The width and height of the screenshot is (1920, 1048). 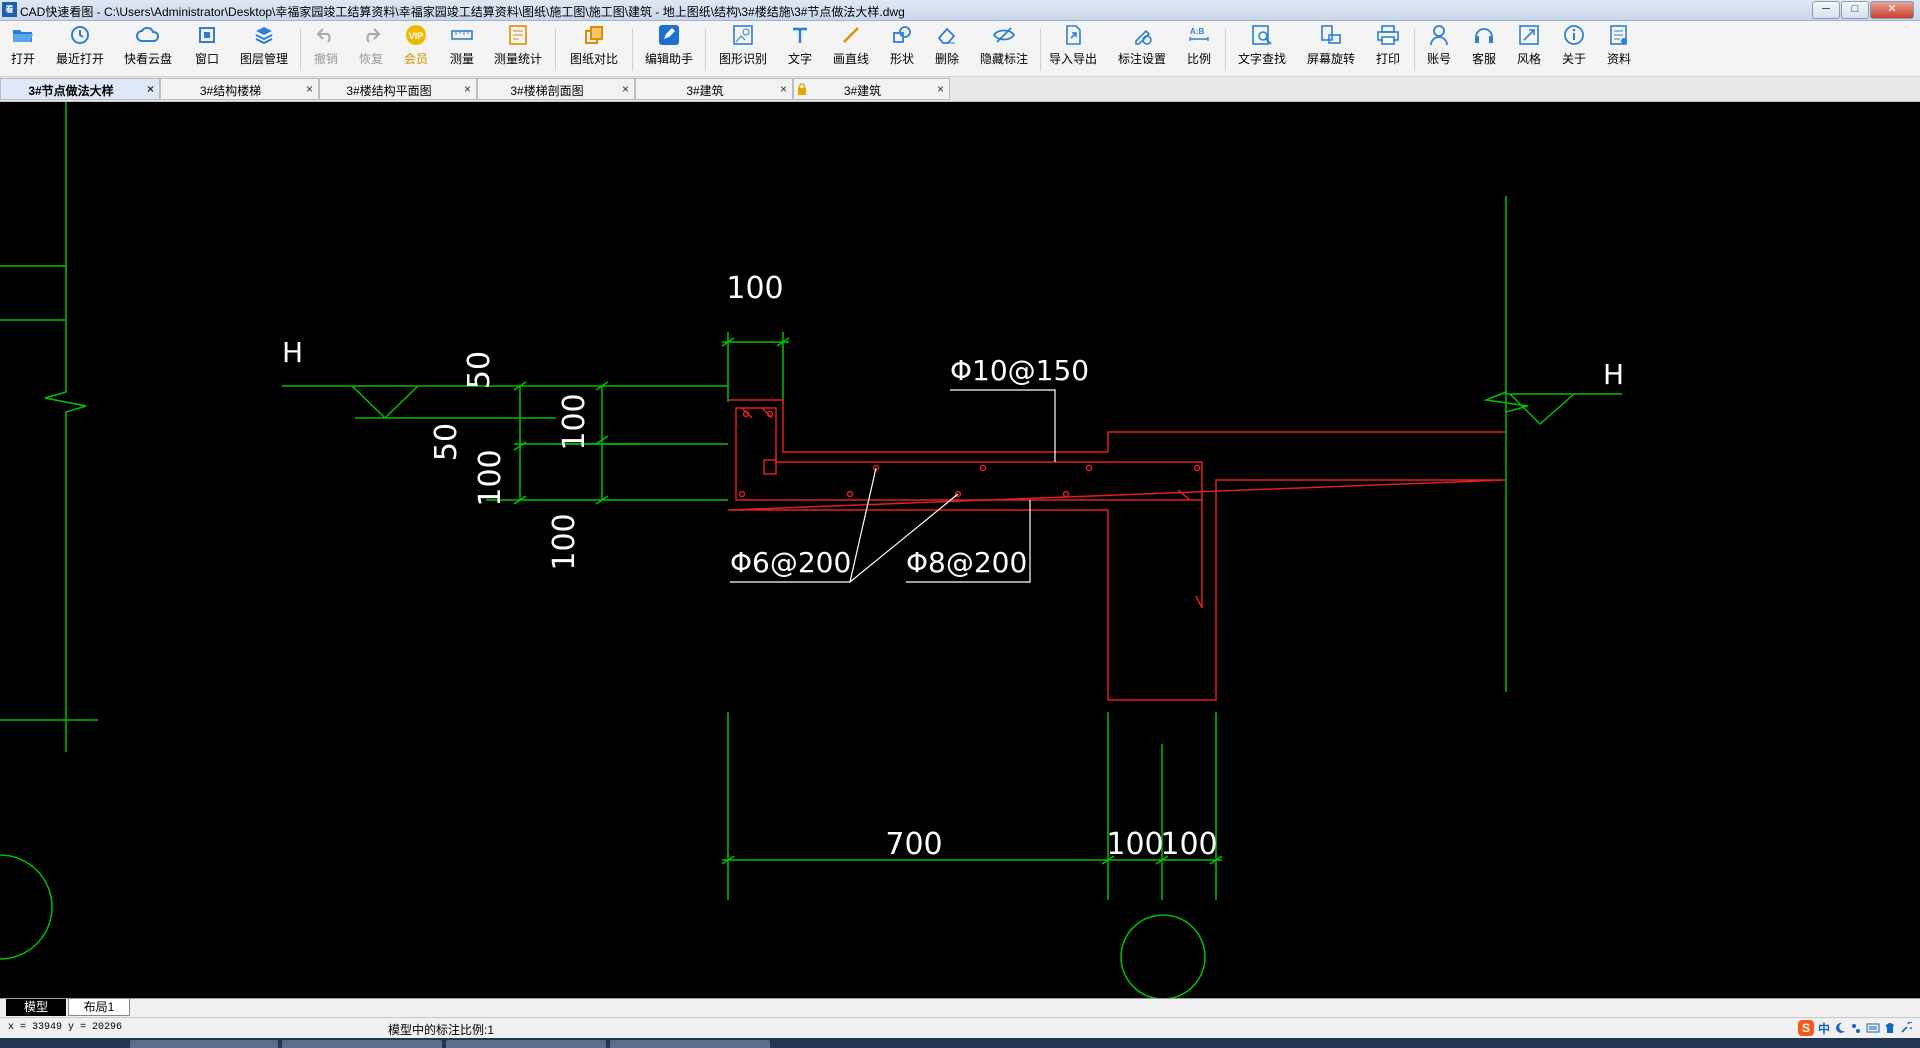 What do you see at coordinates (669, 35) in the screenshot?
I see `edit-assistant-icon` at bounding box center [669, 35].